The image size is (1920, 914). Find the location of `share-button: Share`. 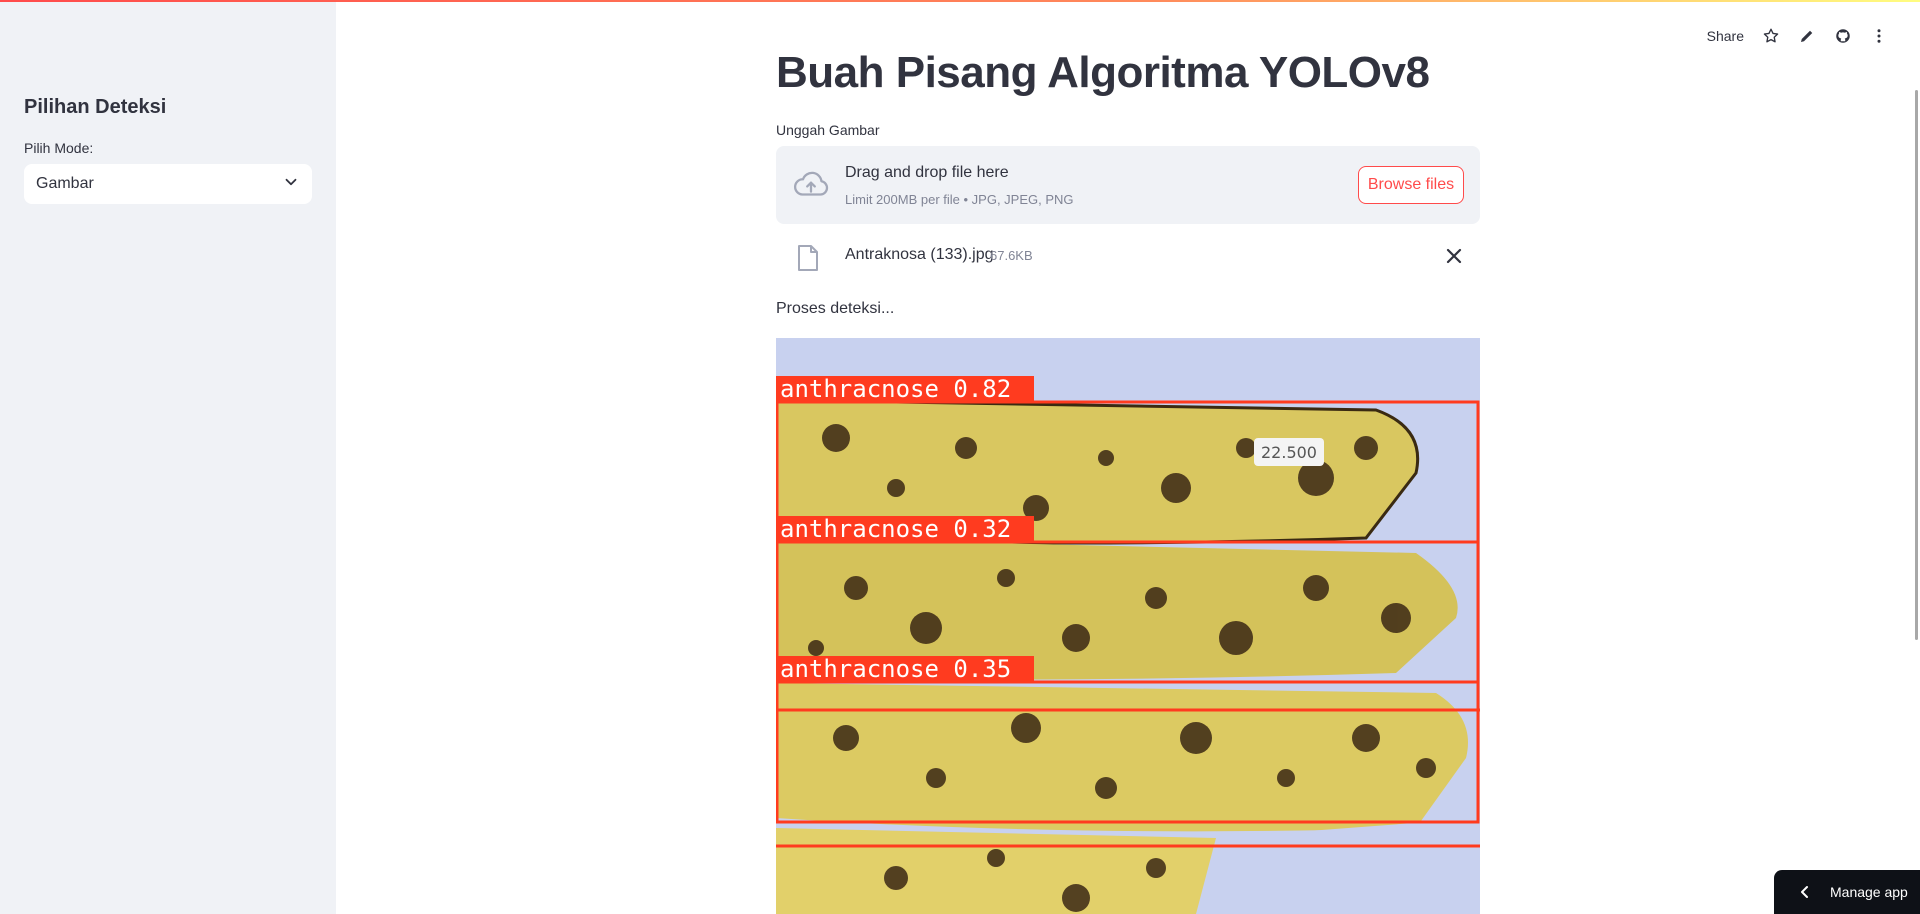

share-button: Share is located at coordinates (1725, 36).